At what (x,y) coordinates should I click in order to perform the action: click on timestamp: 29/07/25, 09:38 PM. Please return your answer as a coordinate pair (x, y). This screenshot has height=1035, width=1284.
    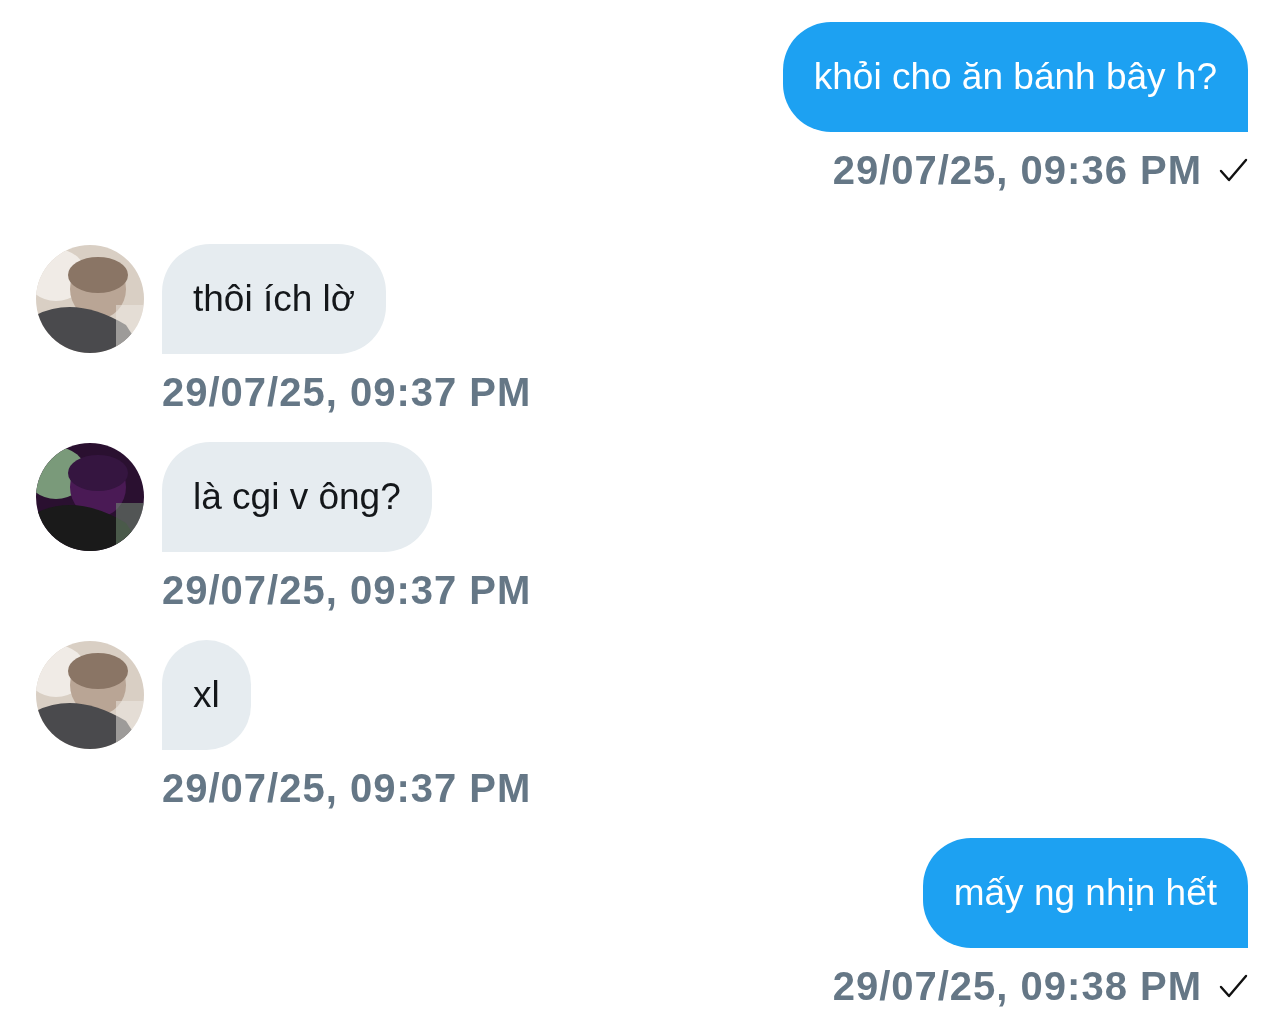
    Looking at the image, I should click on (1017, 986).